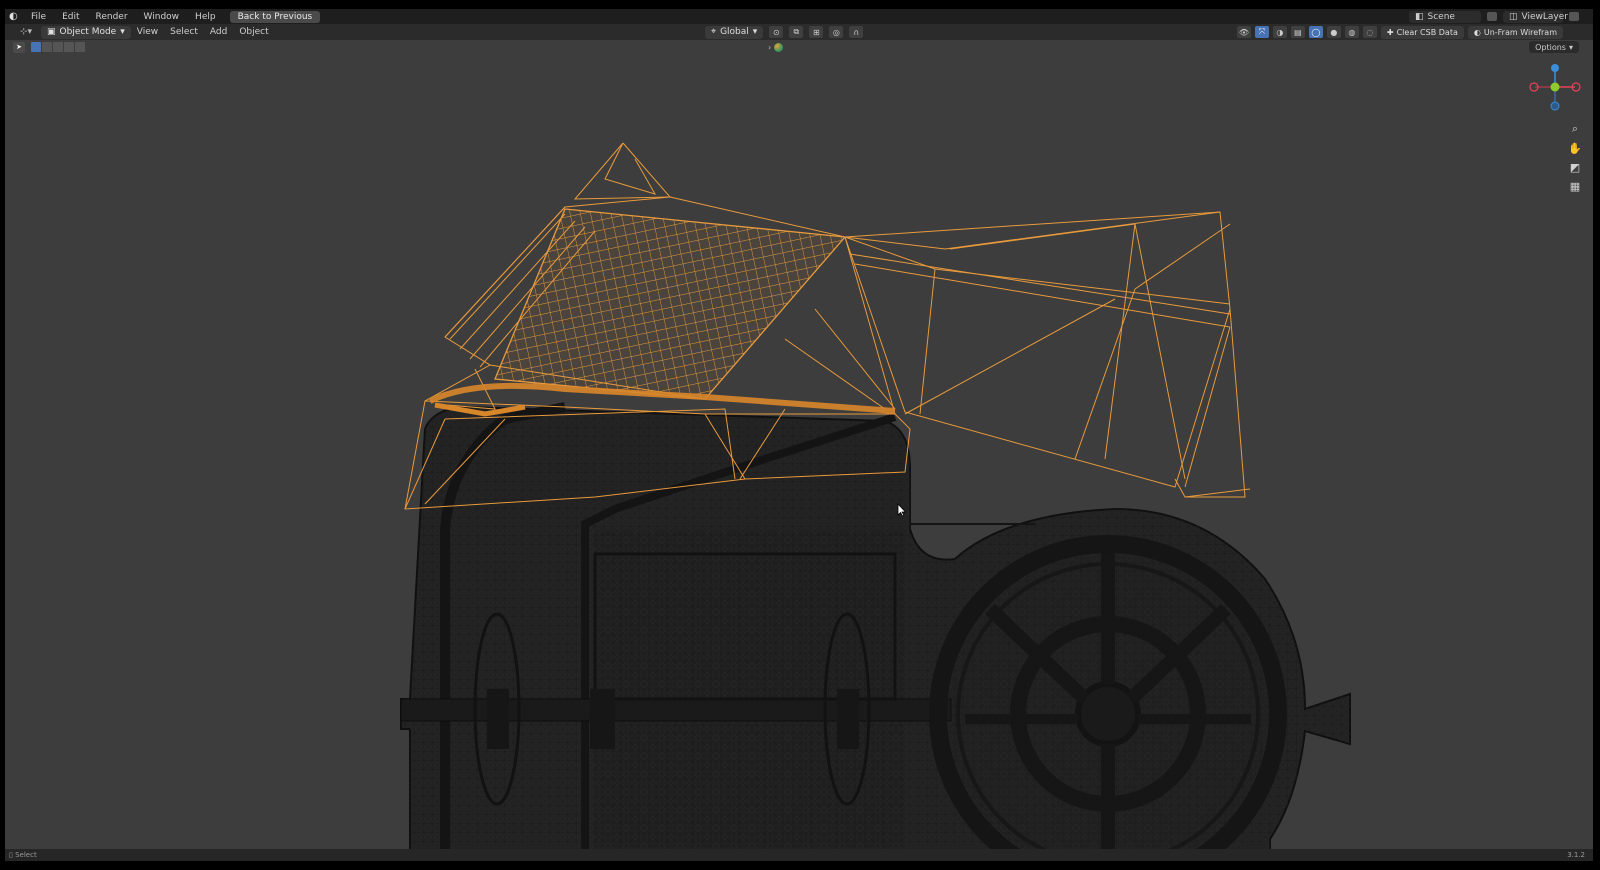 The height and width of the screenshot is (870, 1600). What do you see at coordinates (1492, 16) in the screenshot?
I see `new-scene-icon` at bounding box center [1492, 16].